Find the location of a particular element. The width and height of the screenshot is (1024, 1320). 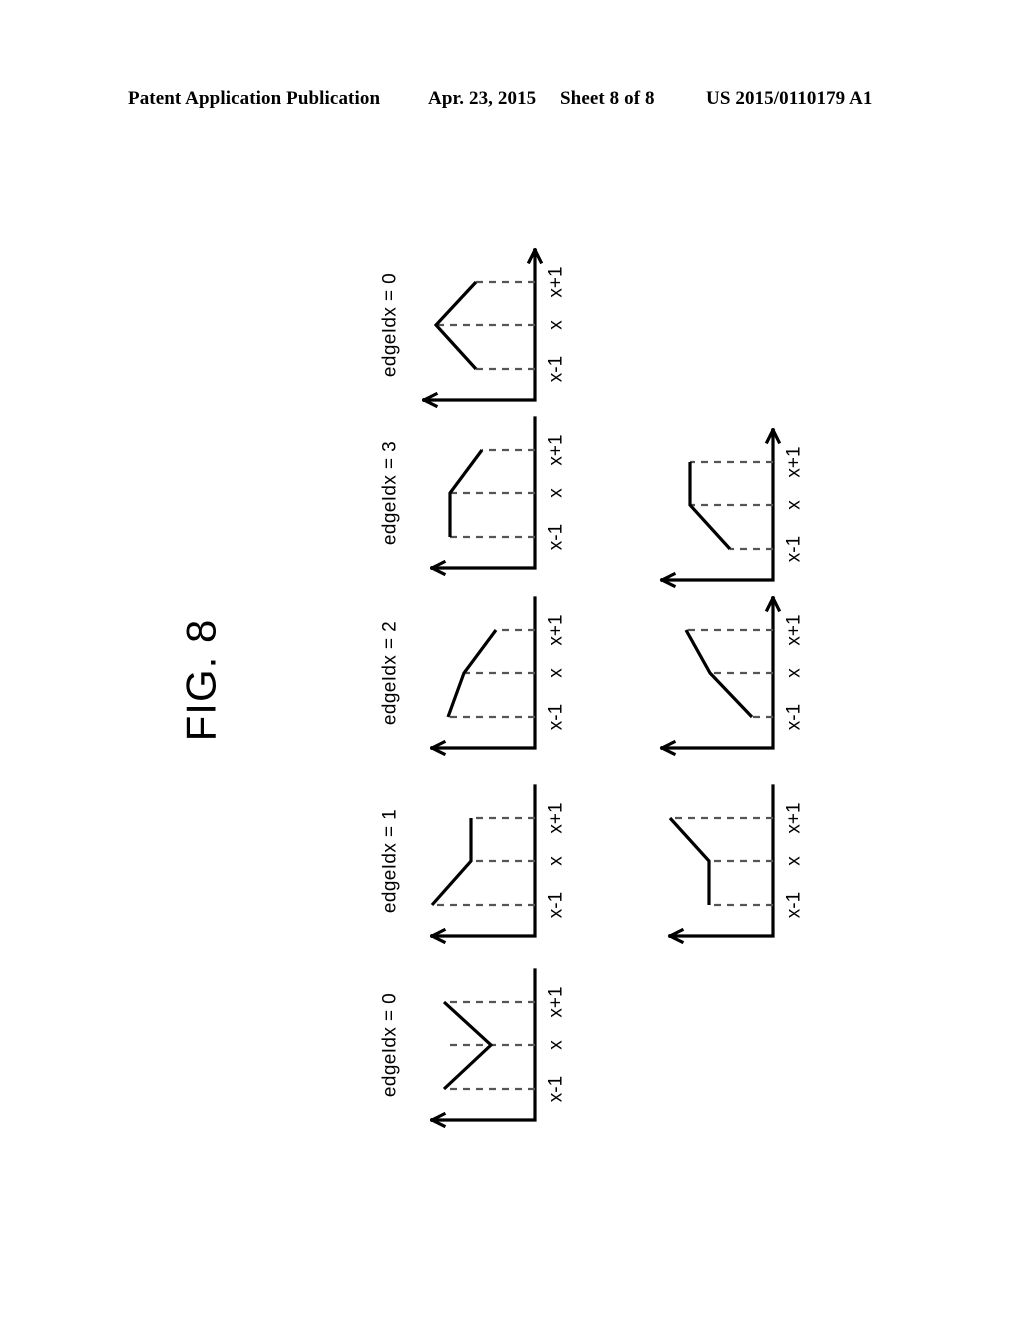

chart-panel-bottom-edgeidx-3: x+1 x x-1 is located at coordinates (710, 505).